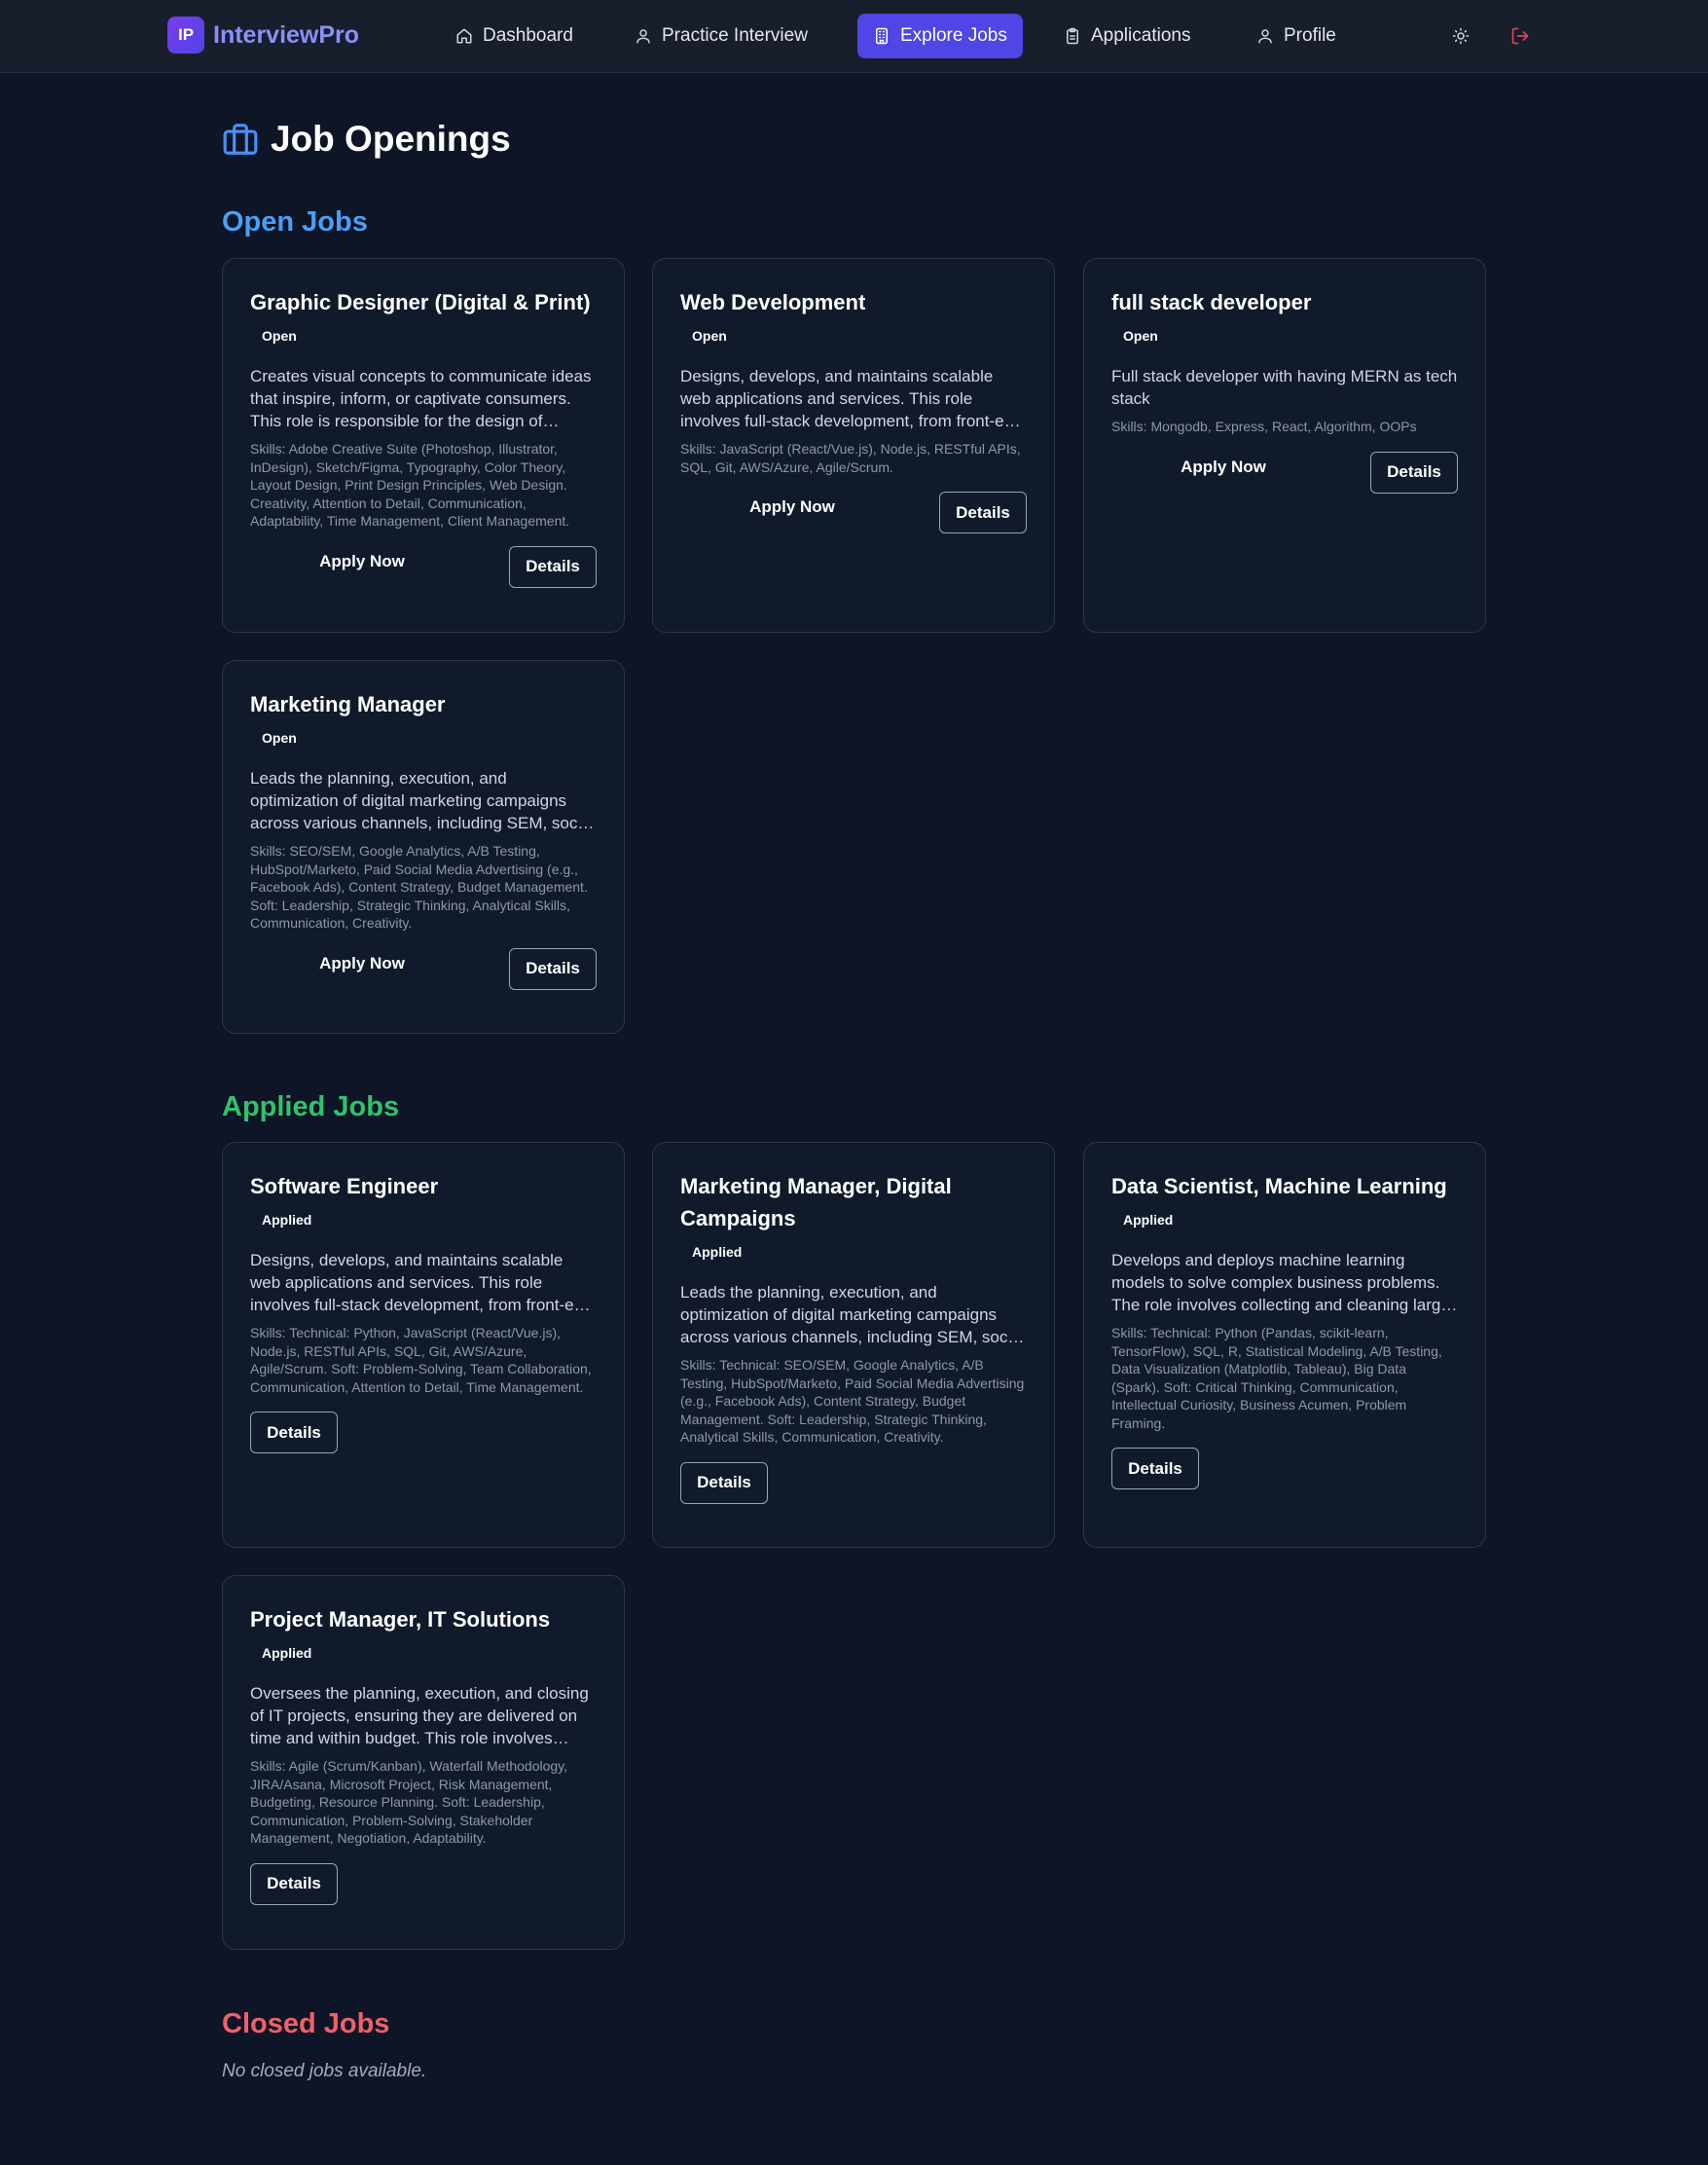 The image size is (1708, 2165). Describe the element at coordinates (295, 222) in the screenshot. I see `open-jobs-heading: Open Jobs` at that location.